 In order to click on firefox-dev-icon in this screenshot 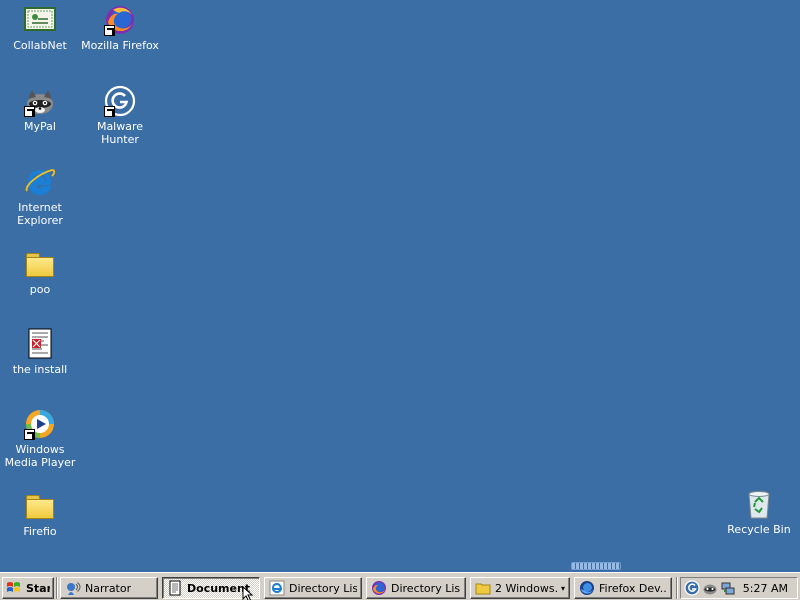, I will do `click(587, 588)`.